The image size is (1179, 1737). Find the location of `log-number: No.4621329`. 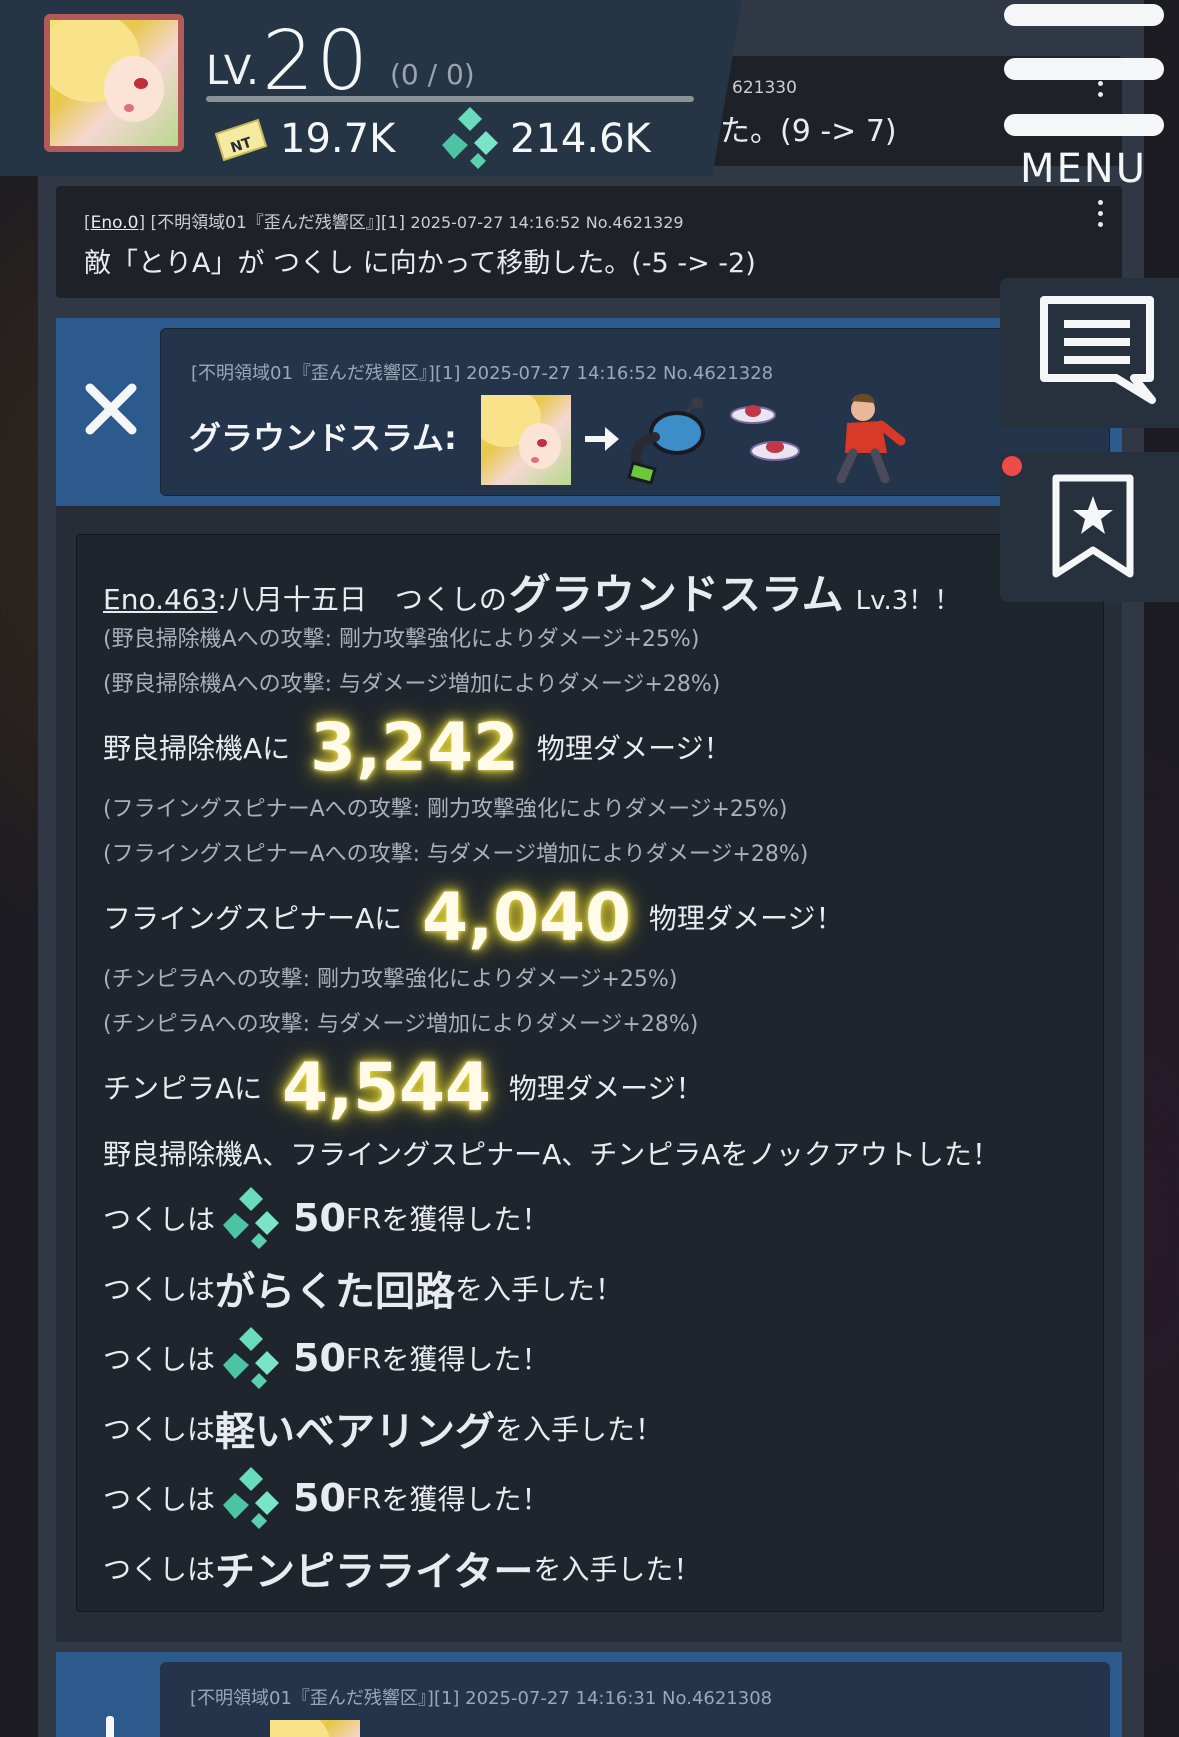

log-number: No.4621329 is located at coordinates (634, 222).